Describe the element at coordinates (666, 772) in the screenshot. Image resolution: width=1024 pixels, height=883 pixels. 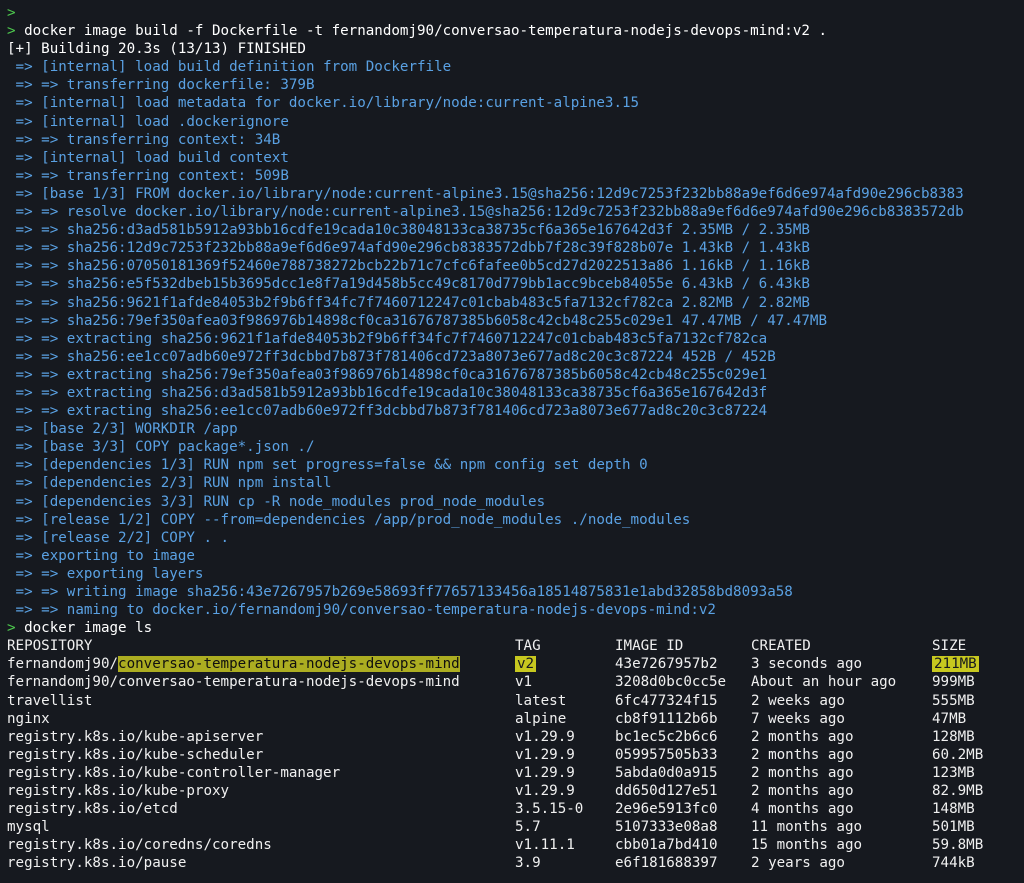
I see `cell-image-id: 5abda0d0a915` at that location.